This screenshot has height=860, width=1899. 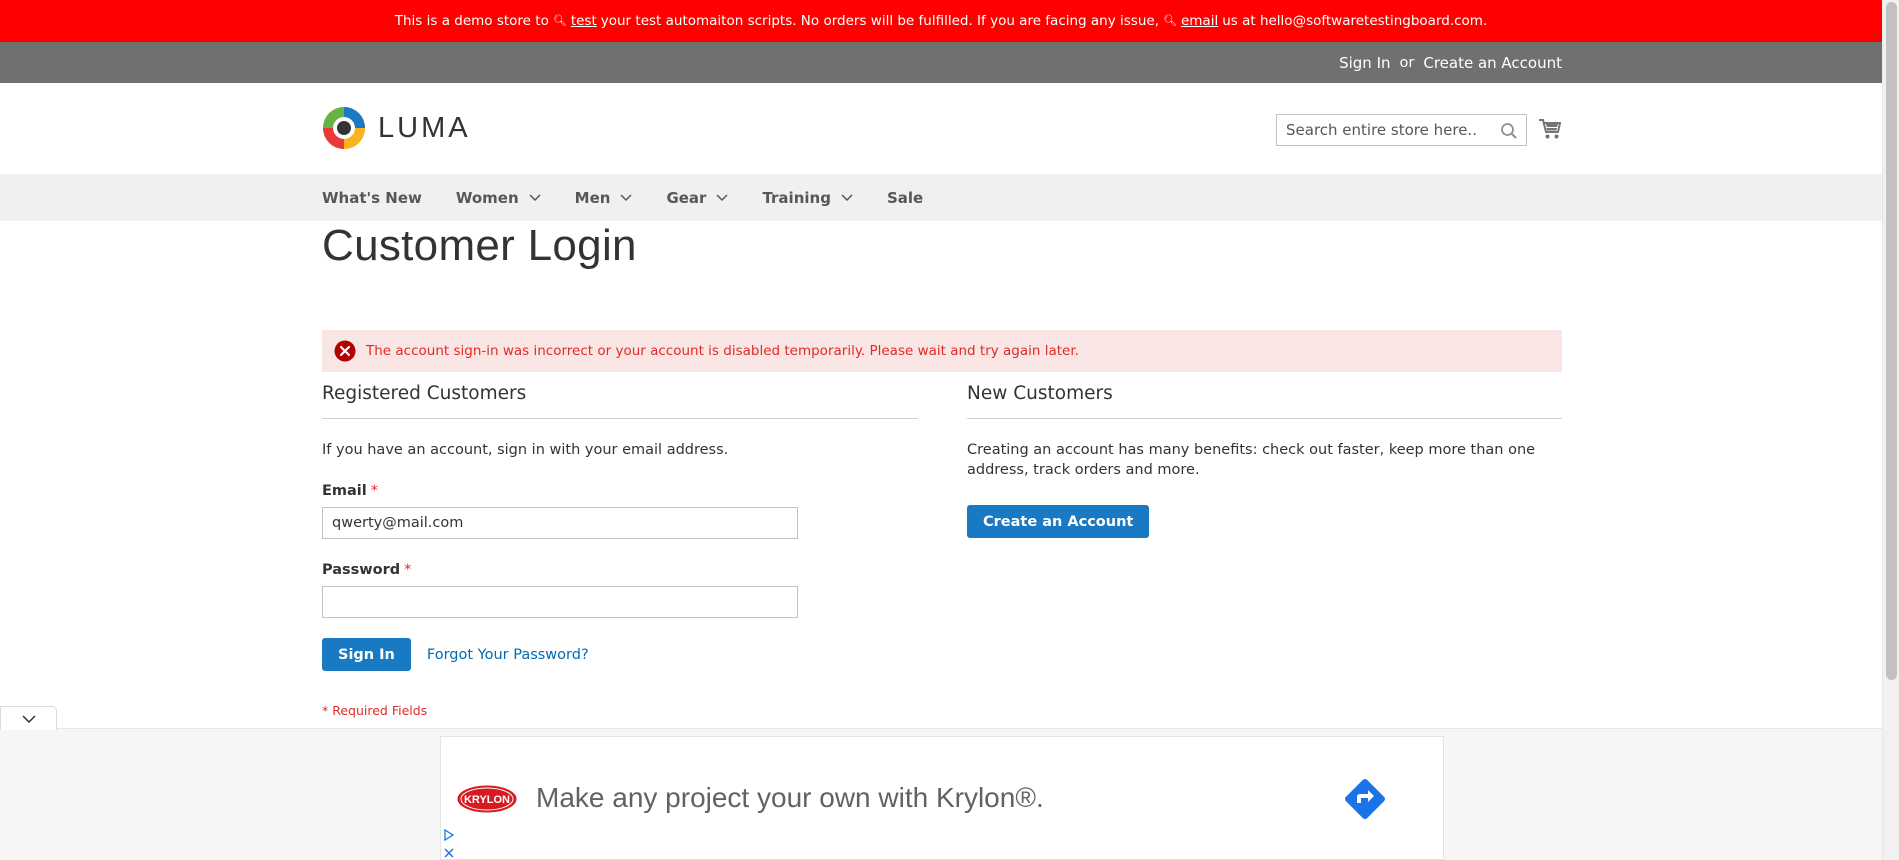 What do you see at coordinates (1264, 401) in the screenshot?
I see `new-customers-title: New Customers` at bounding box center [1264, 401].